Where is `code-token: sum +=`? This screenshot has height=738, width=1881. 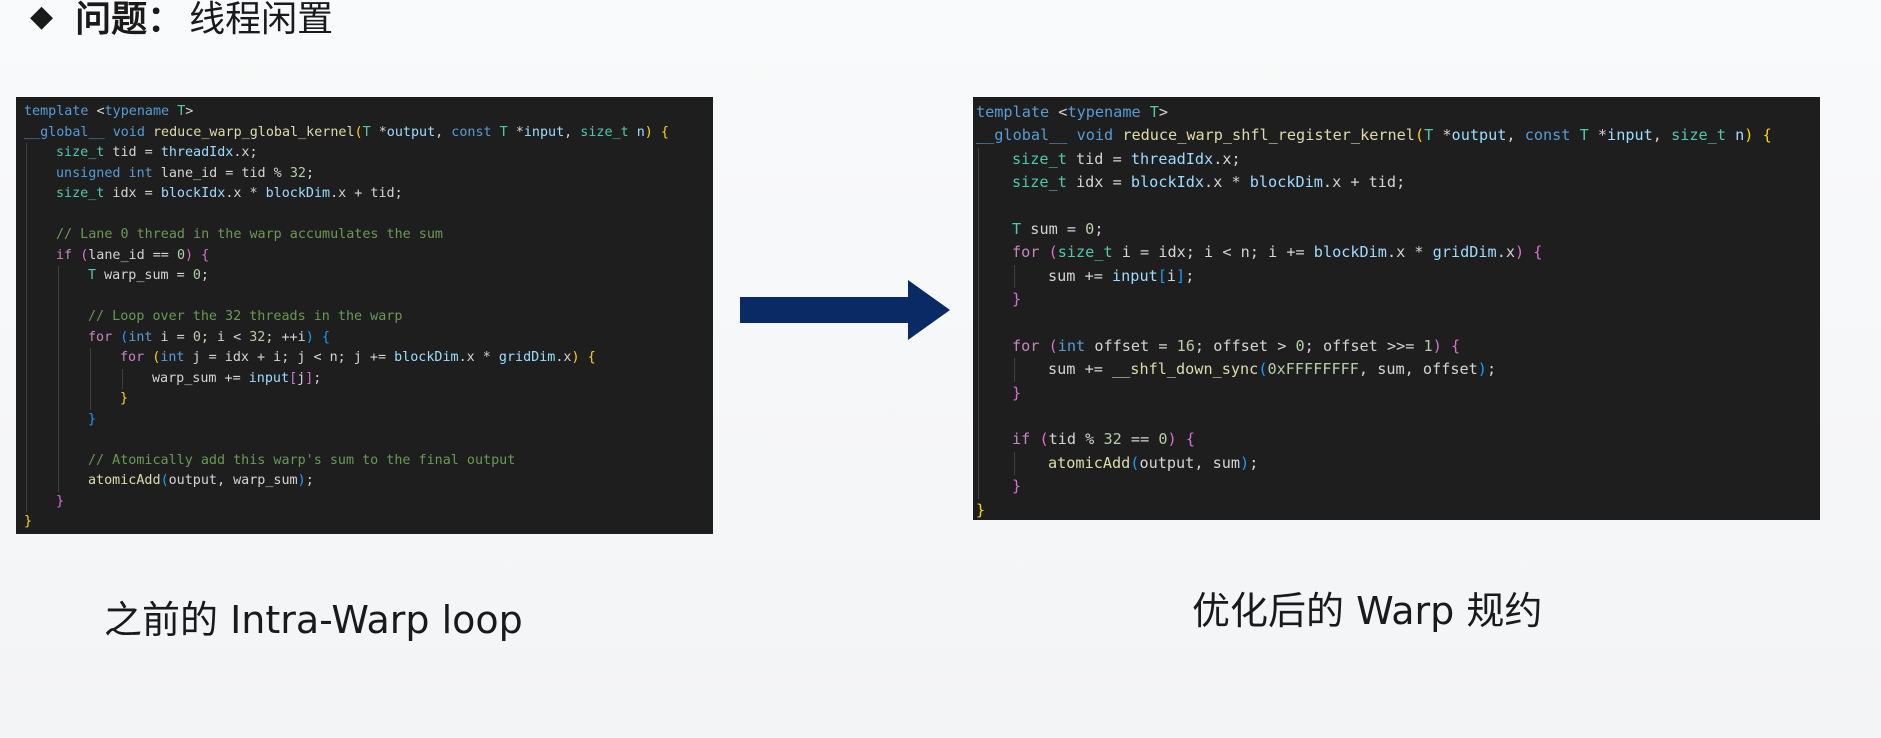
code-token: sum += is located at coordinates (1080, 275).